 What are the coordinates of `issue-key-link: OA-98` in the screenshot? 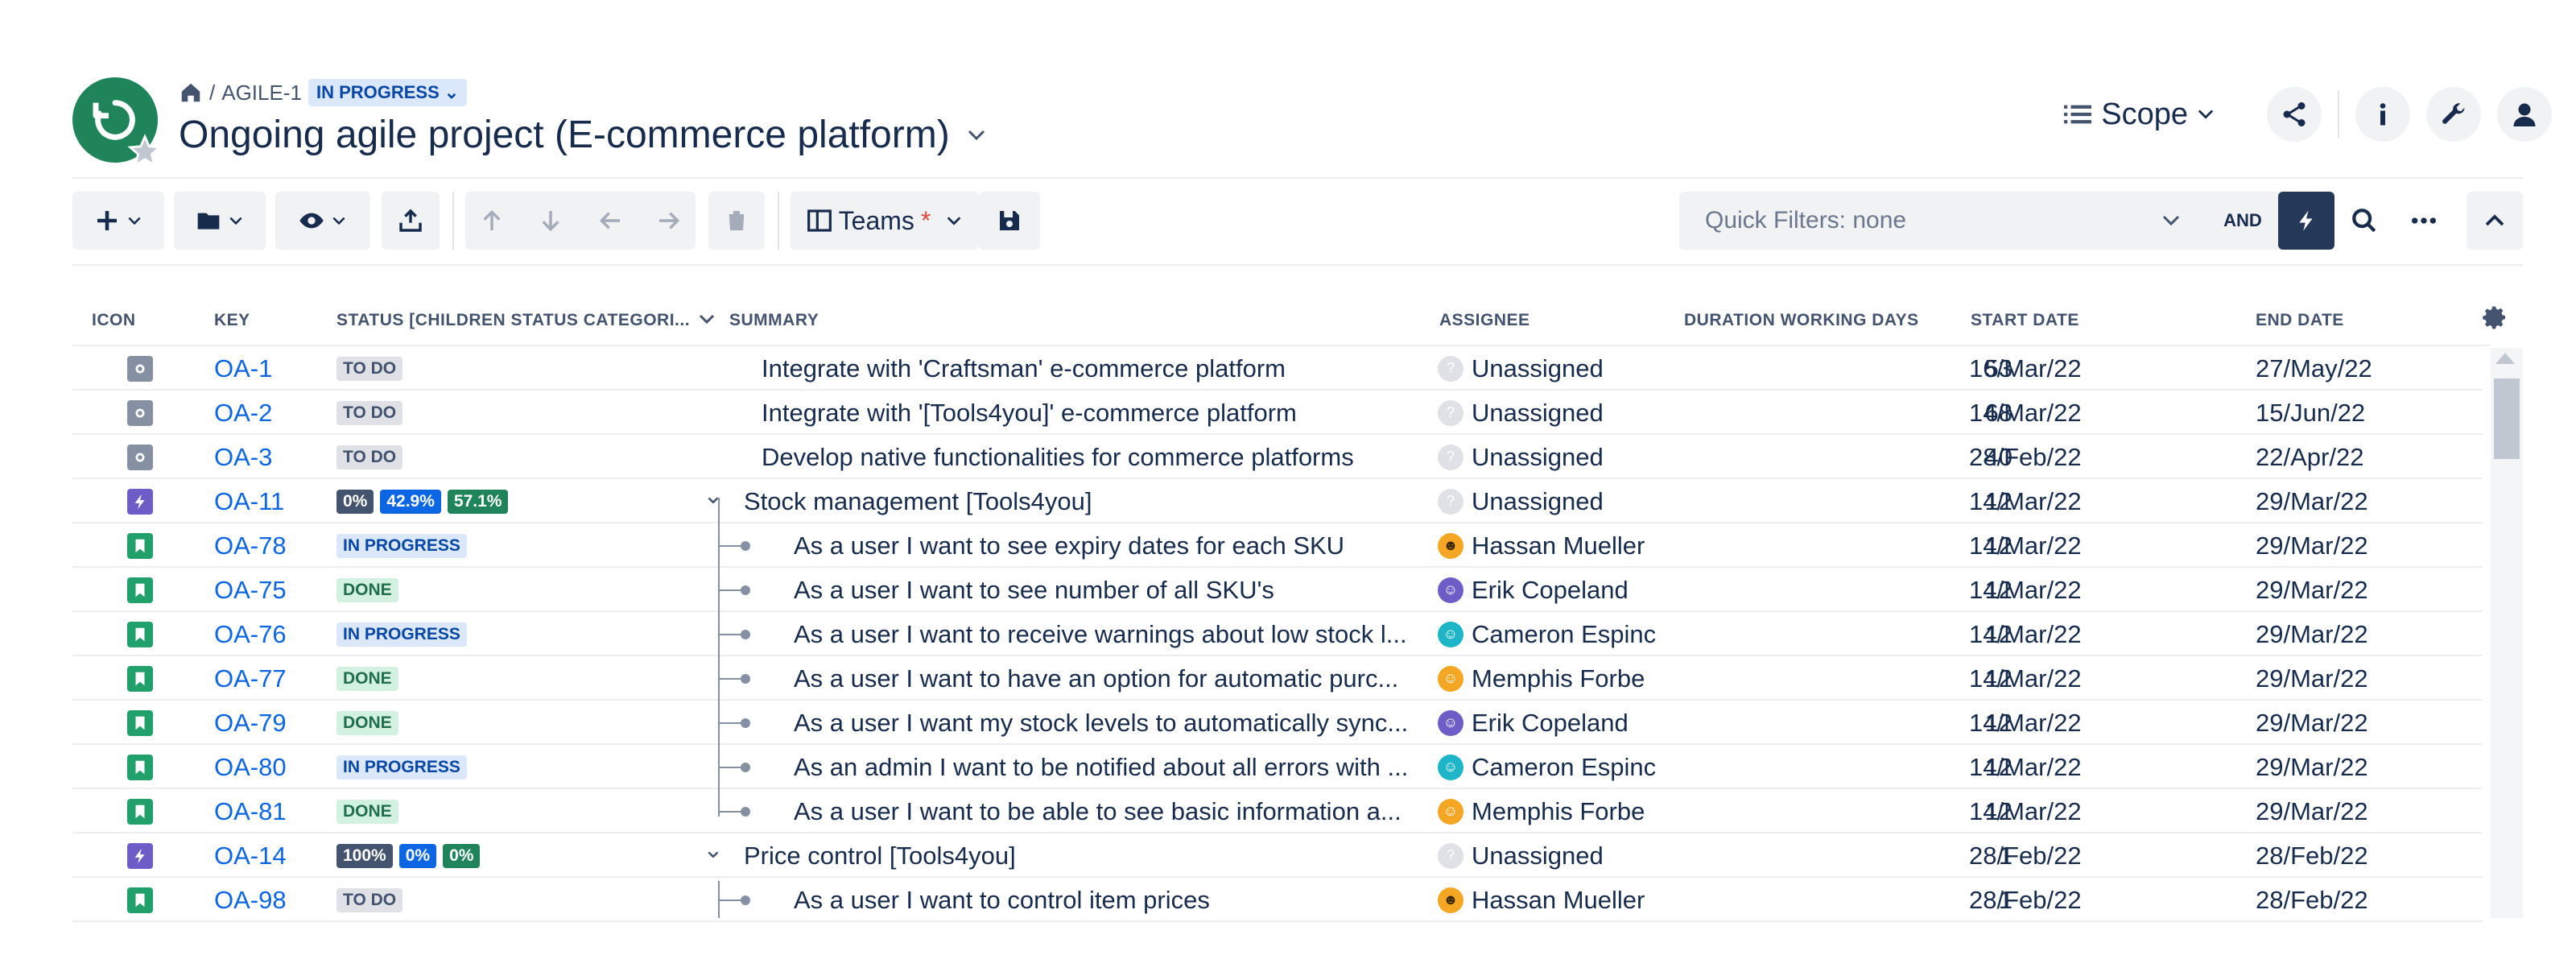 It's located at (270, 900).